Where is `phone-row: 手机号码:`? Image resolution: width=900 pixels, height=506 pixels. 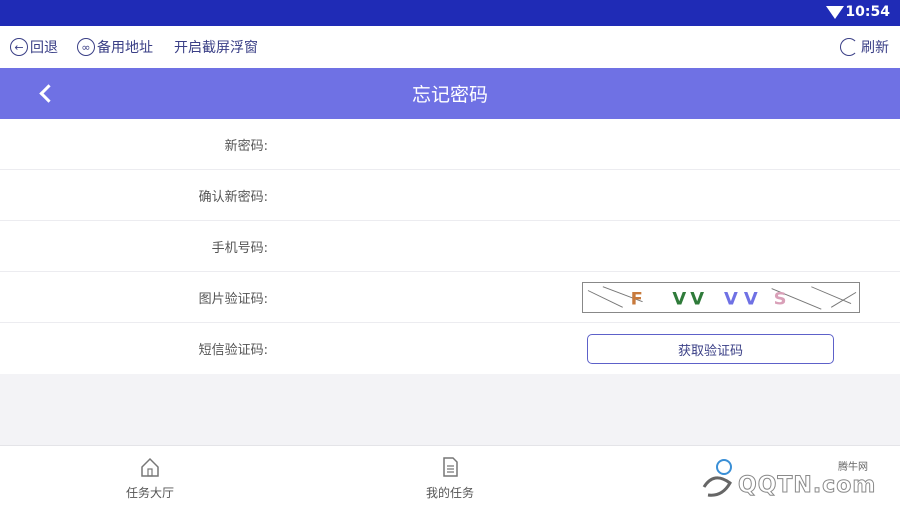 phone-row: 手机号码: is located at coordinates (450, 246).